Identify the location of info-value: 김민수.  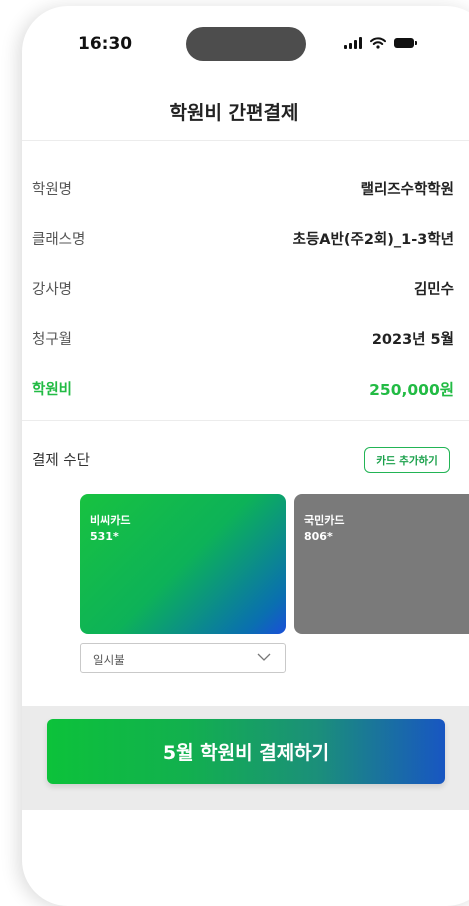
(433, 290).